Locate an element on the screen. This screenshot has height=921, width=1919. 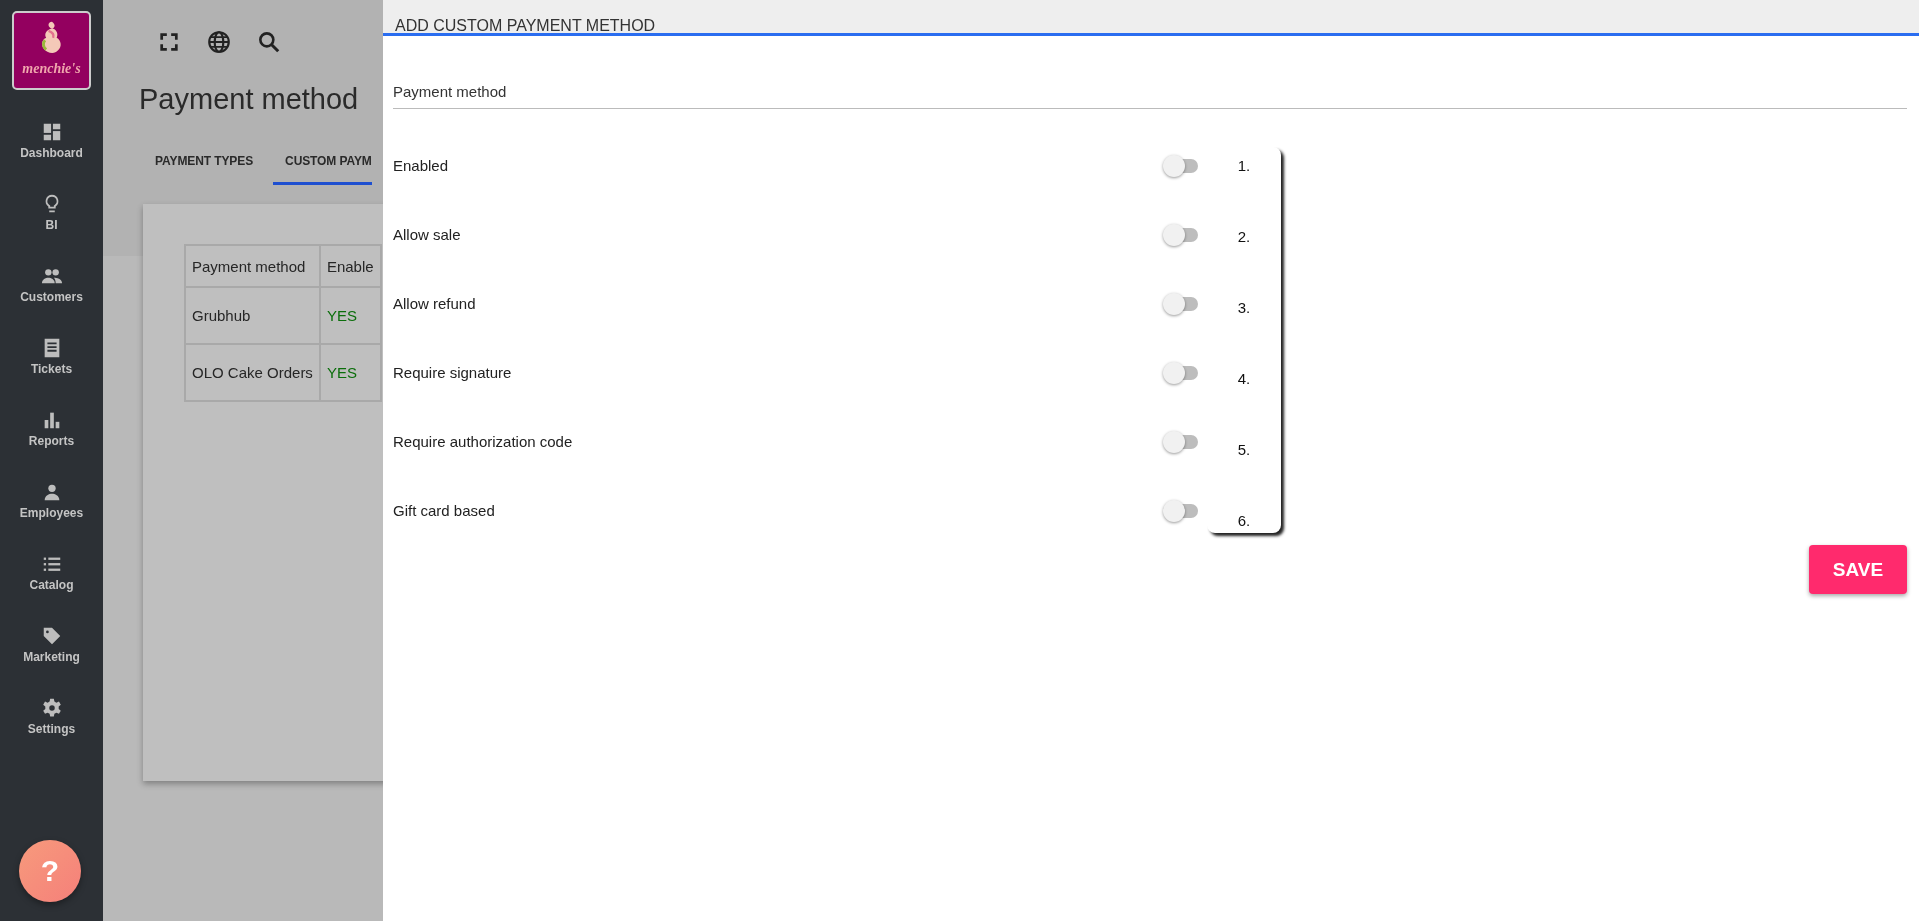
logo-text: menchie's is located at coordinates (51, 69).